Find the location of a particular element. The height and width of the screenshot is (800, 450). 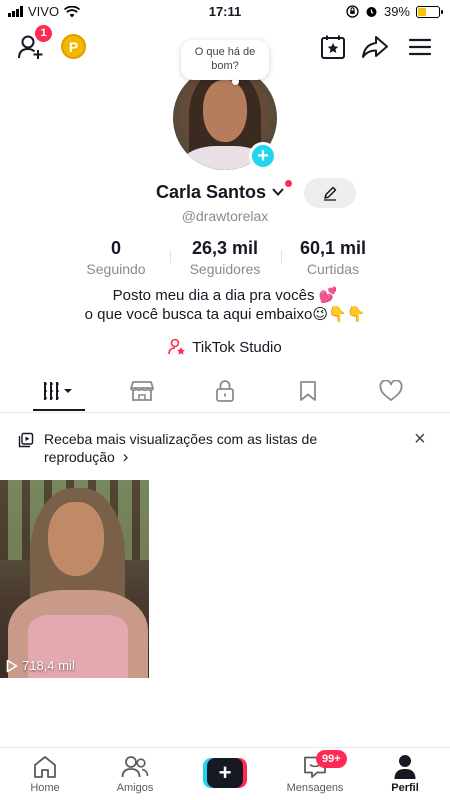

tab-shop is located at coordinates (142, 391).